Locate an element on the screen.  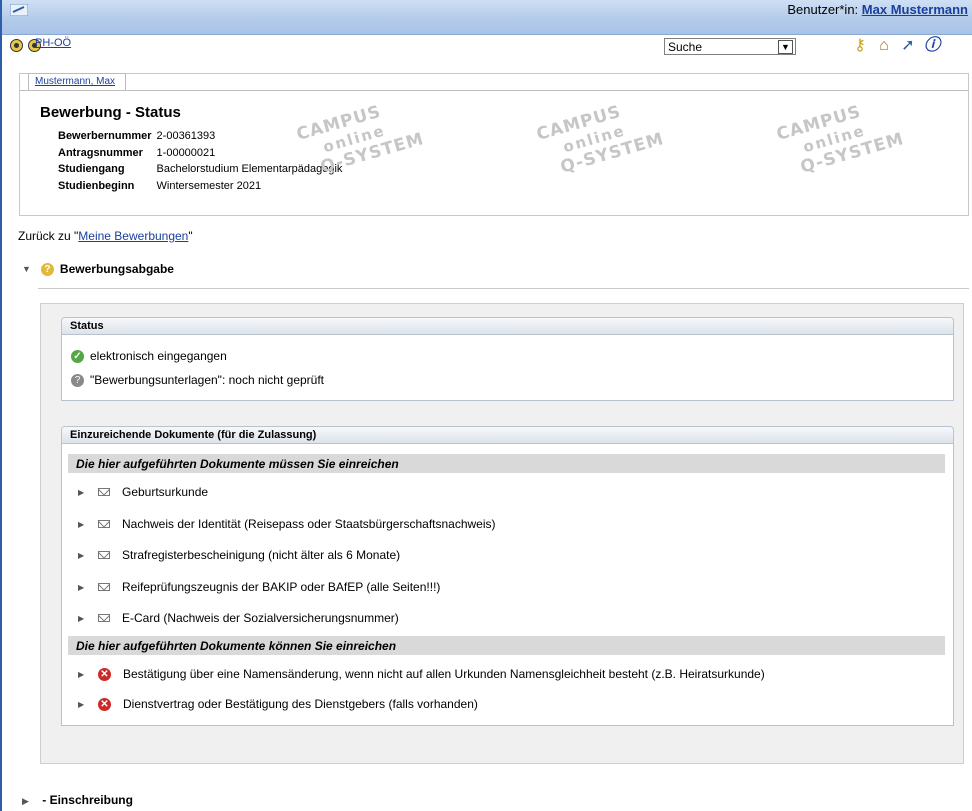
info-value: 1-00000021 is located at coordinates (186, 152).